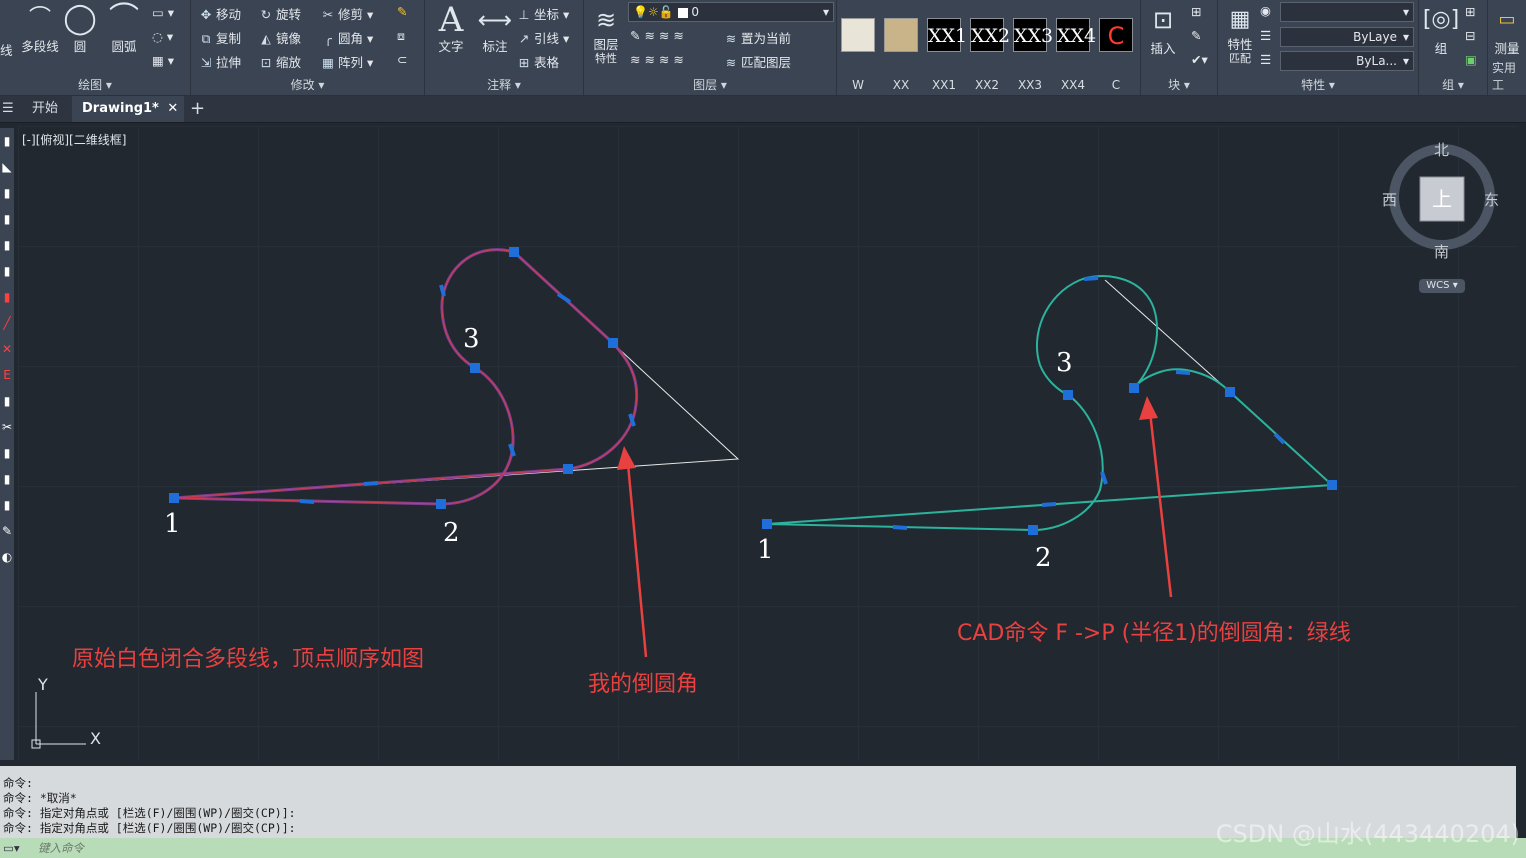 This screenshot has height=858, width=1526. I want to click on caption-original-polyline: 原始白色闭合多段线，顶点顺序如图, so click(248, 659).